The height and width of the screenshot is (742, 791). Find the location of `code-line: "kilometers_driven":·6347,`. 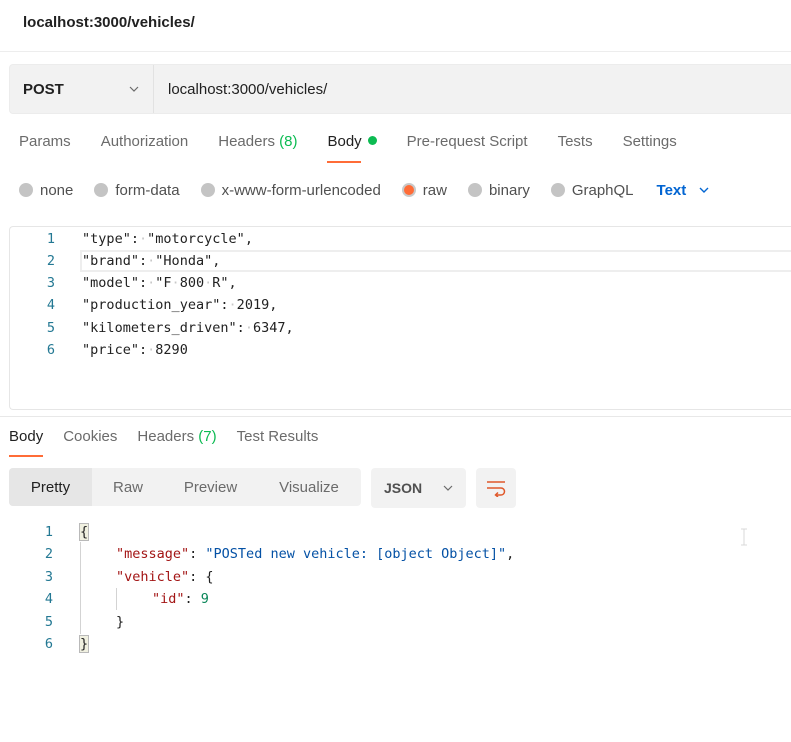

code-line: "kilometers_driven":·6347, is located at coordinates (188, 328).